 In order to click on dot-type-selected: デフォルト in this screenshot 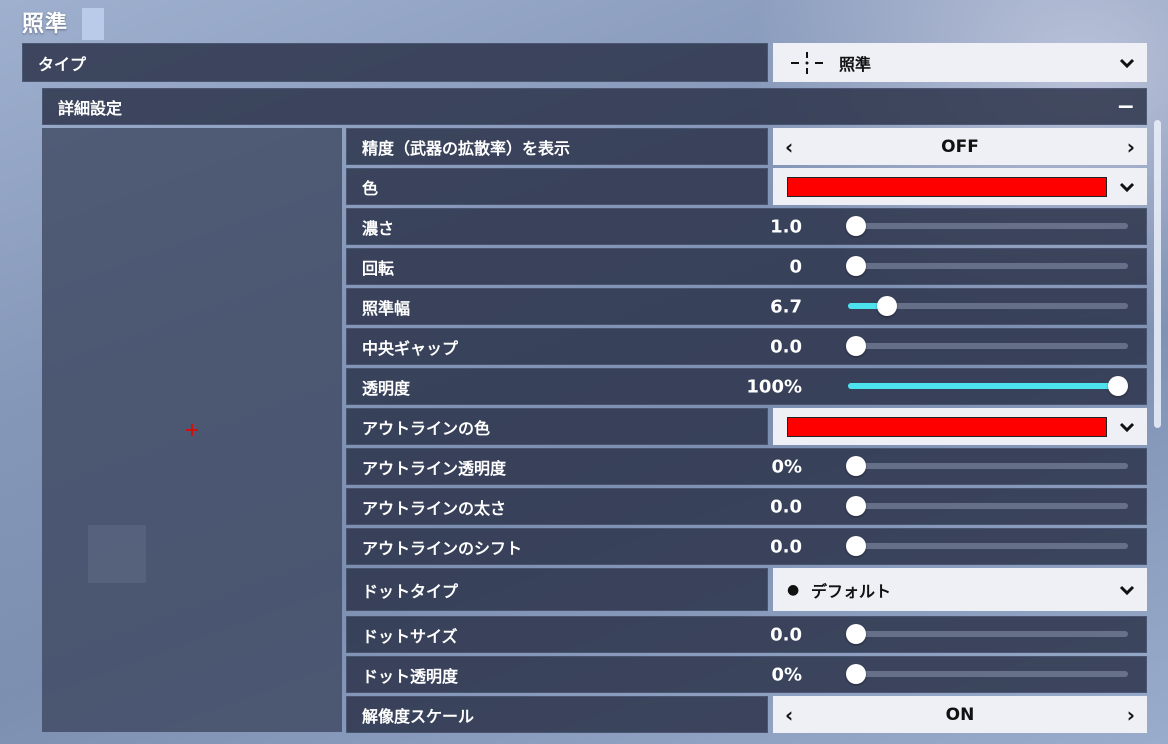, I will do `click(851, 591)`.